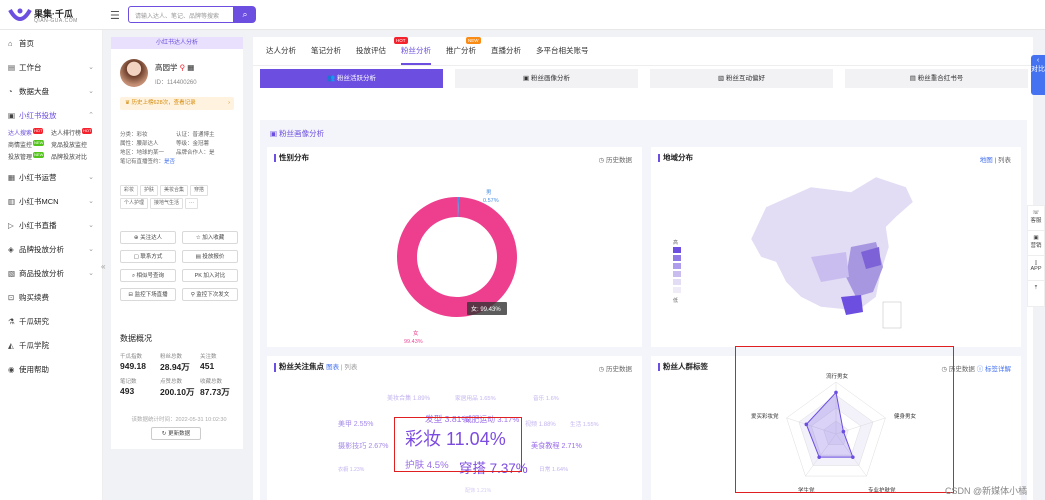 This screenshot has height=500, width=1045. Describe the element at coordinates (51, 116) in the screenshot. I see `sidebar-item-delivery: ▣ 小红书投放 ⌃` at that location.